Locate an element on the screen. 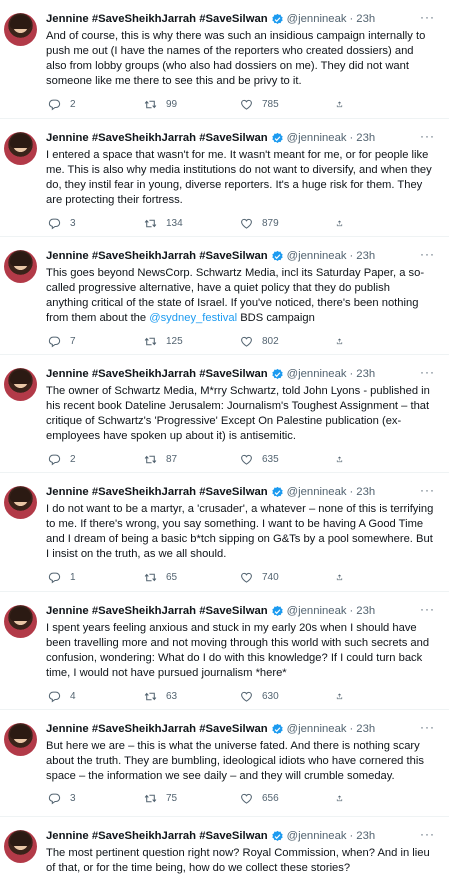 Image resolution: width=449 pixels, height=876 pixels. like-button: 802 is located at coordinates (288, 341).